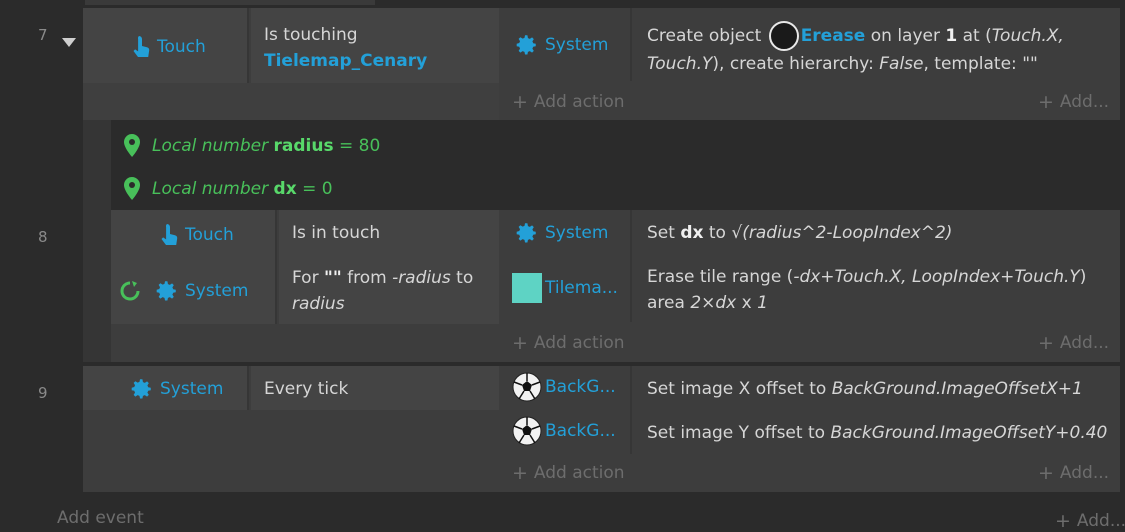 This screenshot has width=1125, height=532. What do you see at coordinates (1027, 36) in the screenshot?
I see `action-param: Touch.X,` at bounding box center [1027, 36].